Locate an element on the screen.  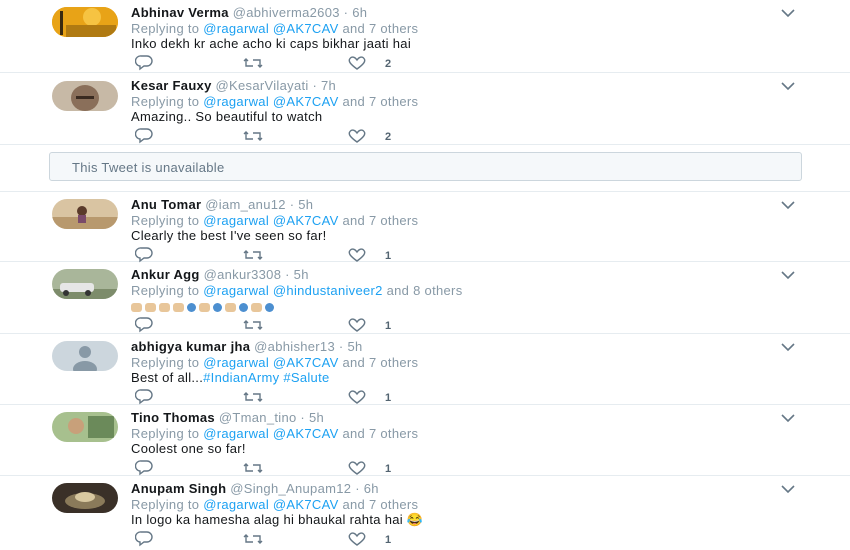
display-name: Anupam Singh is located at coordinates (178, 488).